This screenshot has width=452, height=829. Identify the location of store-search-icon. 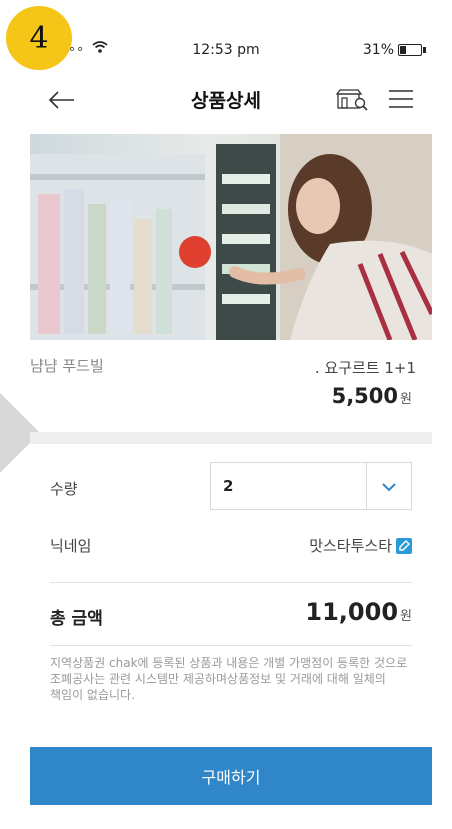
(352, 100).